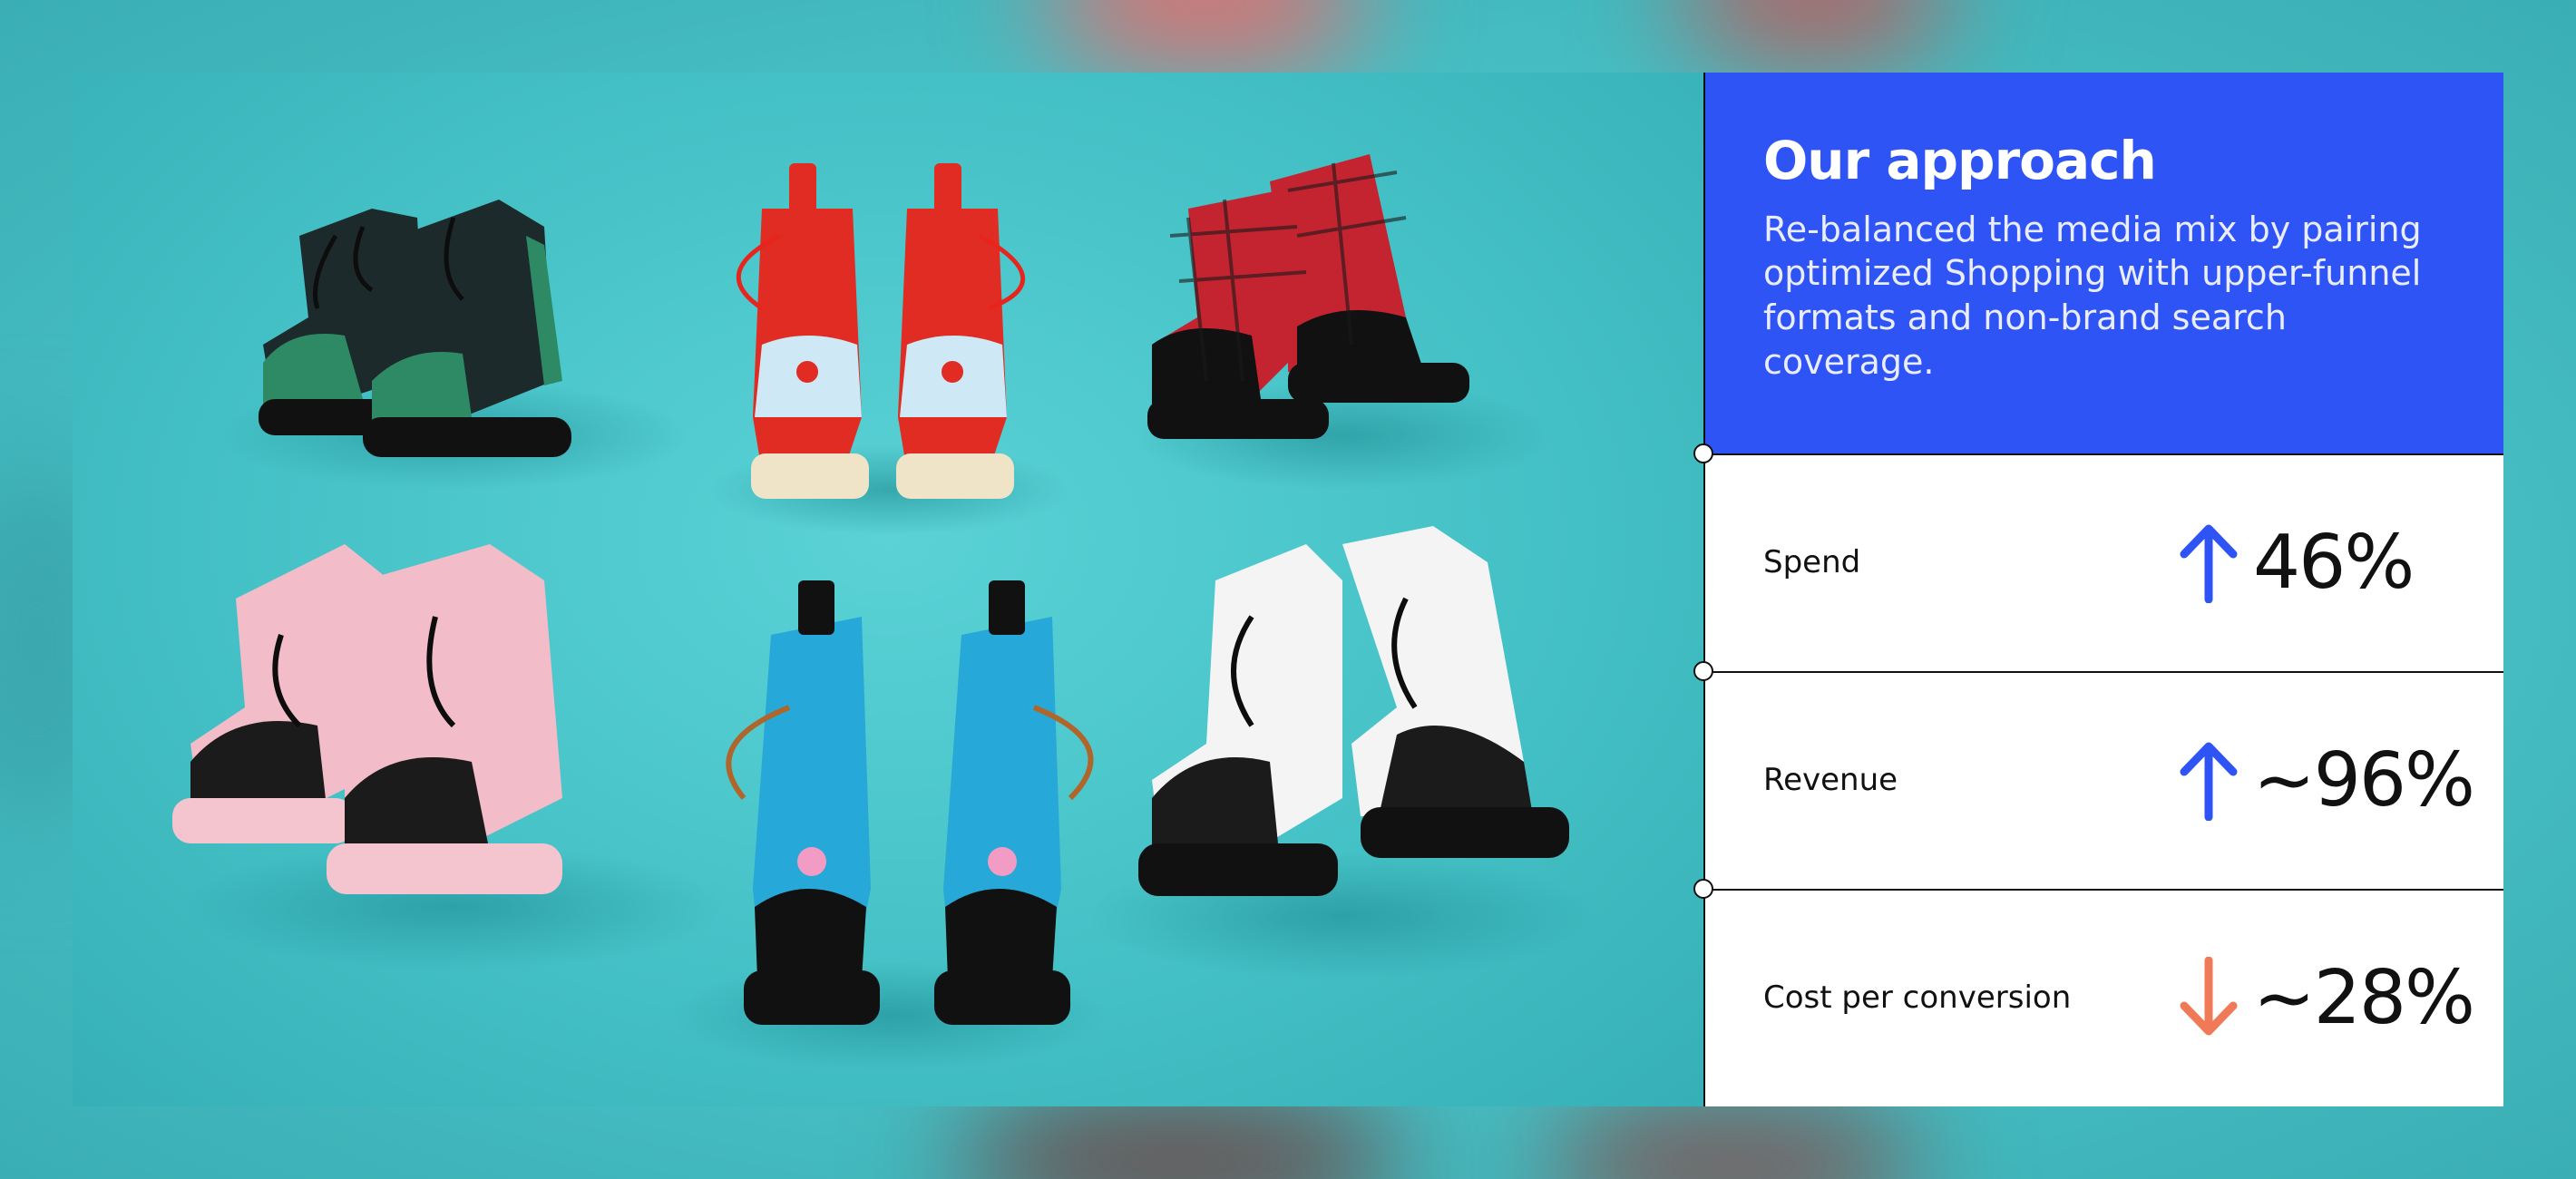 The width and height of the screenshot is (2576, 1179). What do you see at coordinates (1830, 780) in the screenshot?
I see `metric-label: Revenue` at bounding box center [1830, 780].